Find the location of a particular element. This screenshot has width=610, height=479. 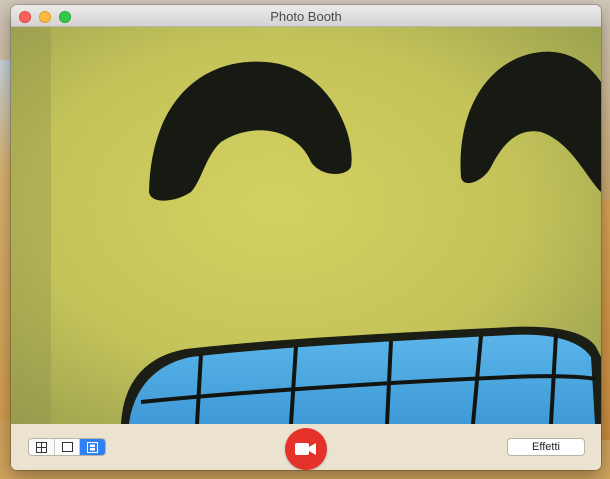

video-camera-icon is located at coordinates (305, 449).